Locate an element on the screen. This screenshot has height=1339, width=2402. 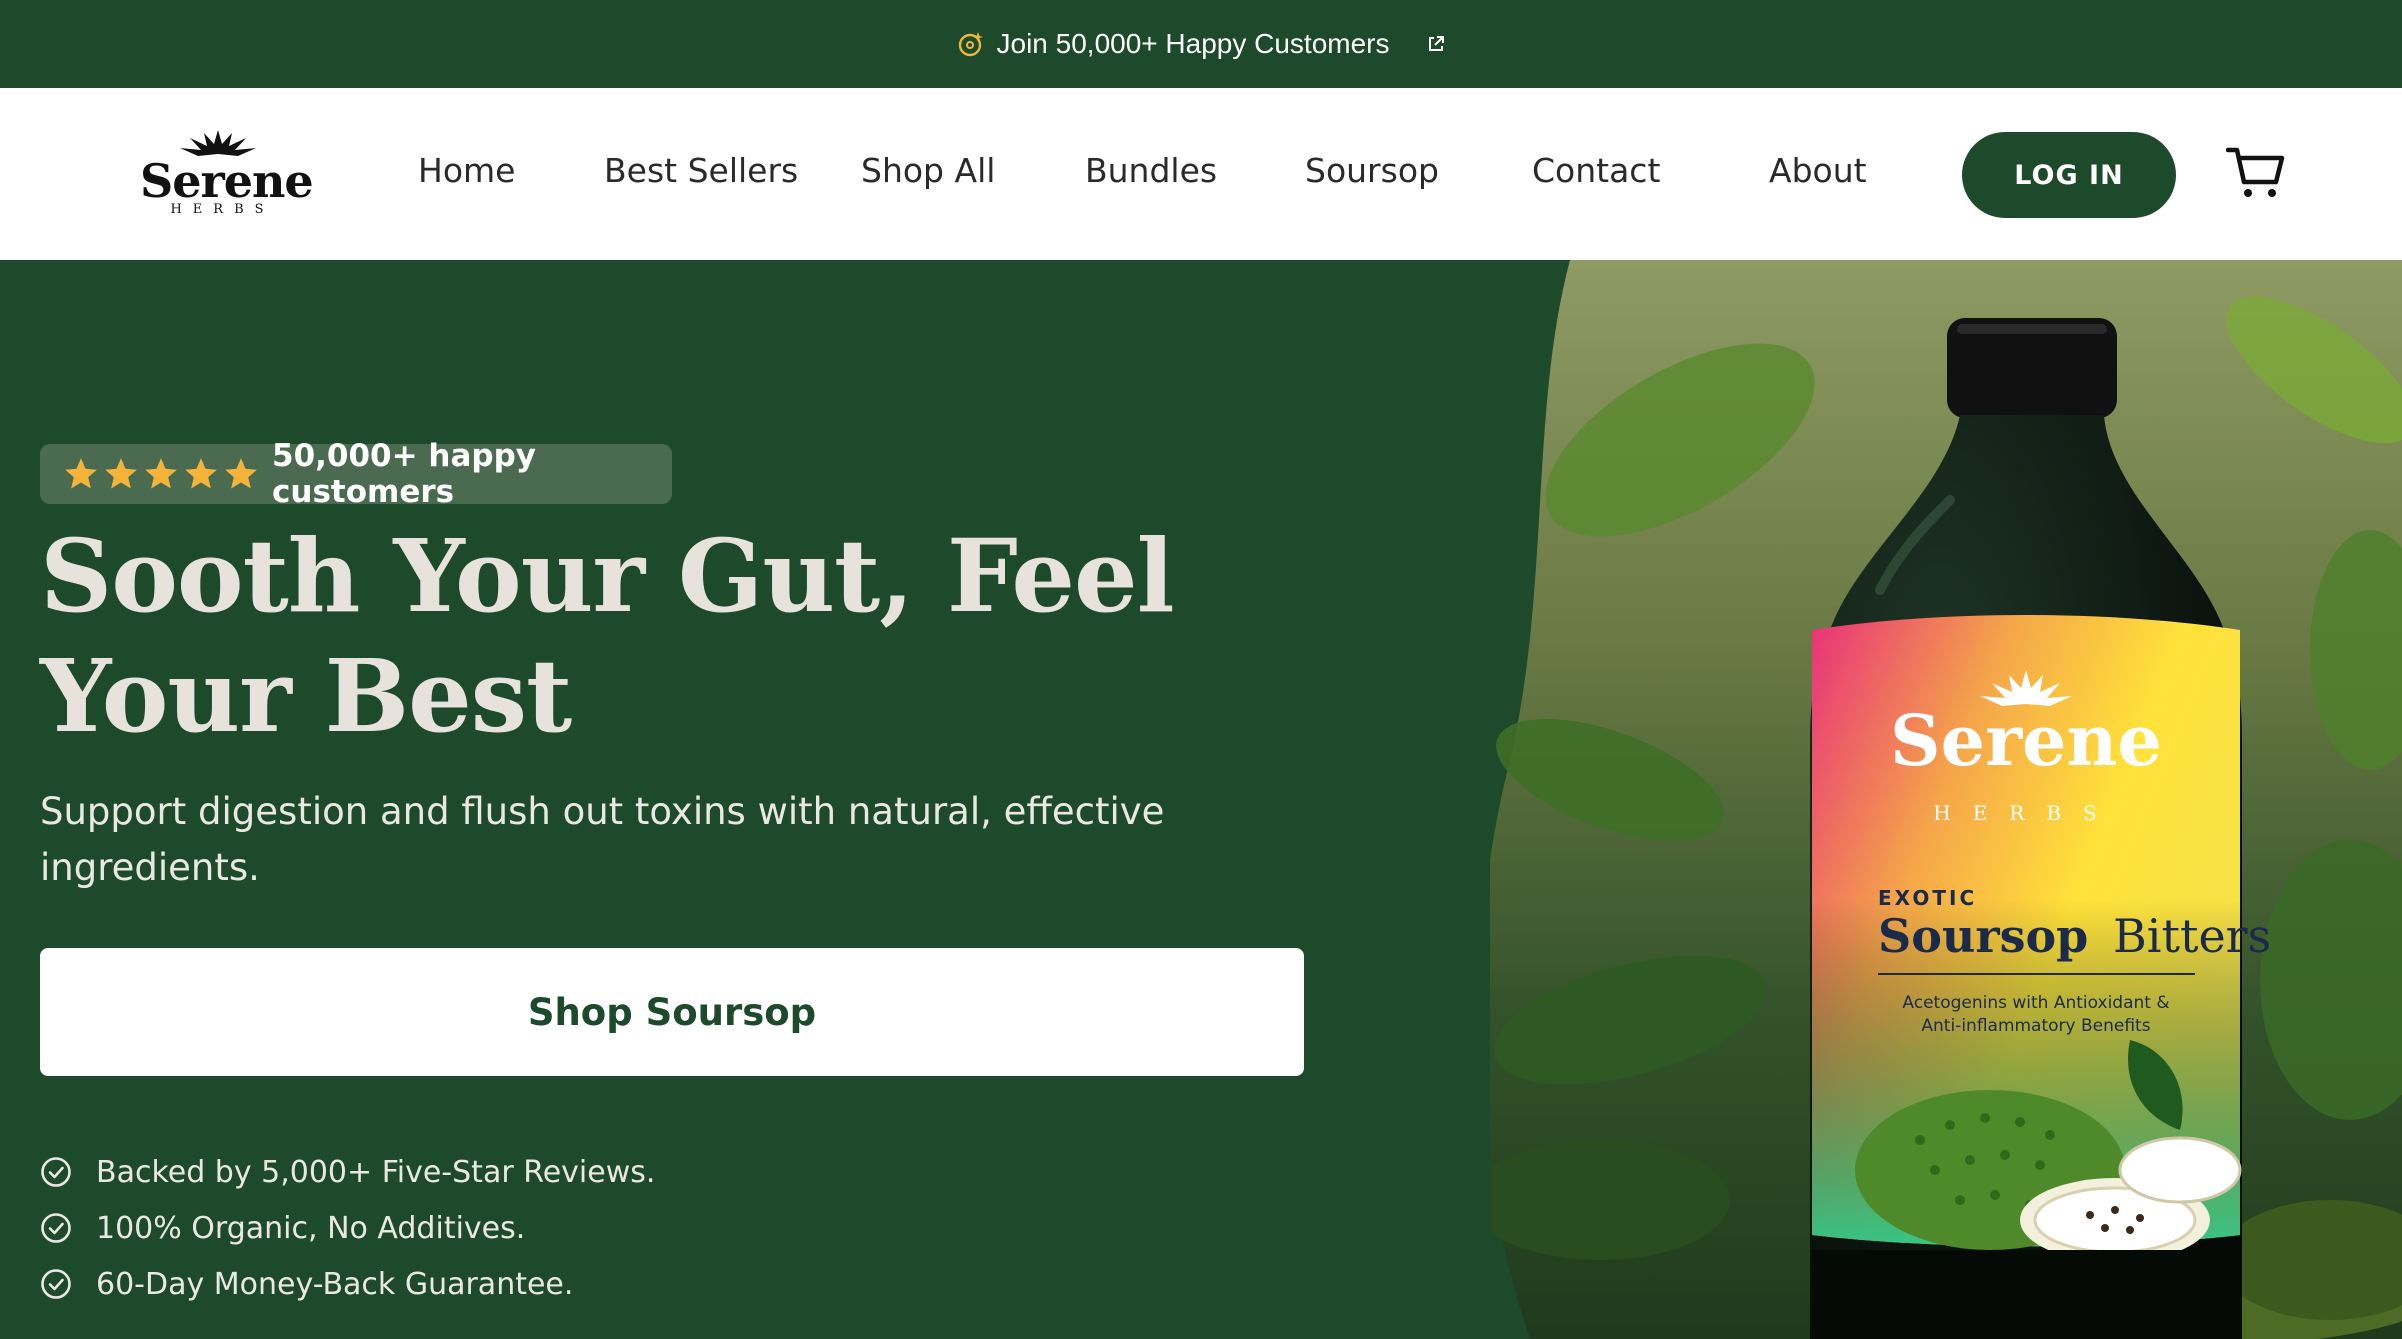
sparkle-badge-icon is located at coordinates (970, 44).